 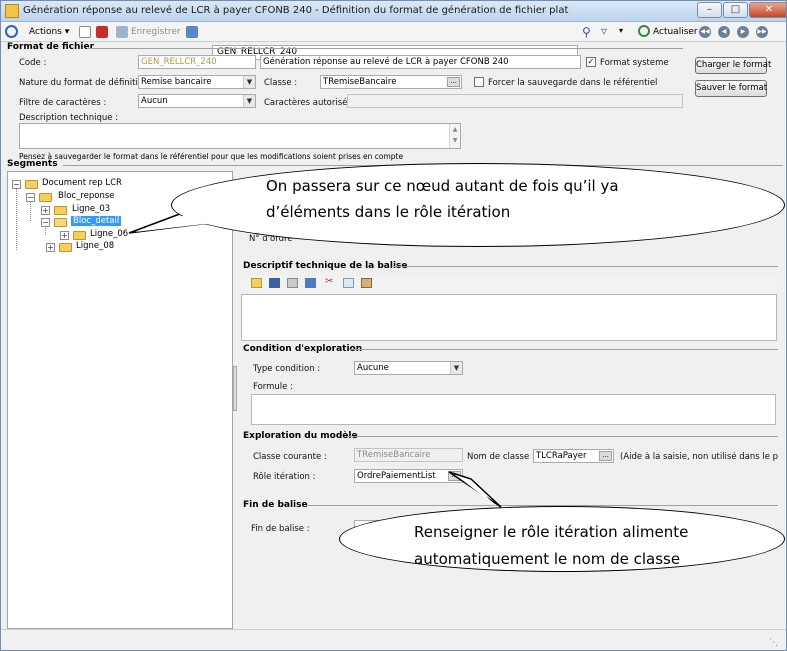 I want to click on bottom-callout-line-2: automatiquement le nom de classe, so click(x=547, y=559).